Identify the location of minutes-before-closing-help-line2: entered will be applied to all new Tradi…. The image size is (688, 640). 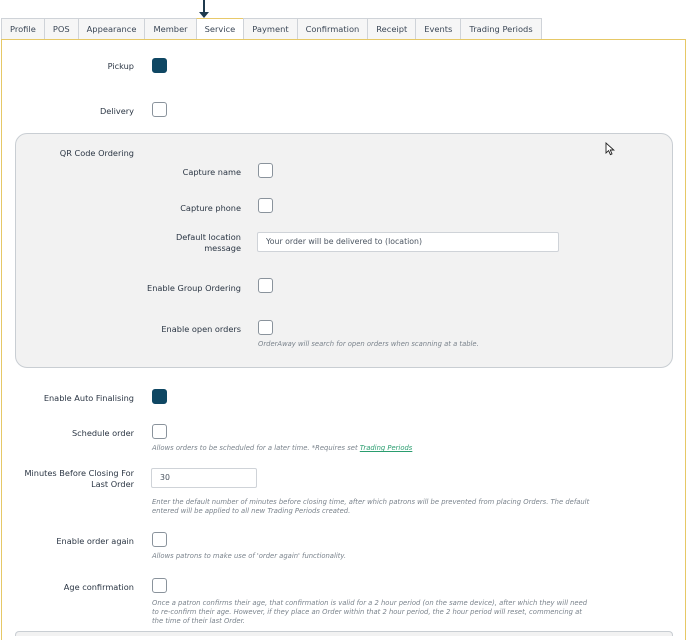
(251, 511).